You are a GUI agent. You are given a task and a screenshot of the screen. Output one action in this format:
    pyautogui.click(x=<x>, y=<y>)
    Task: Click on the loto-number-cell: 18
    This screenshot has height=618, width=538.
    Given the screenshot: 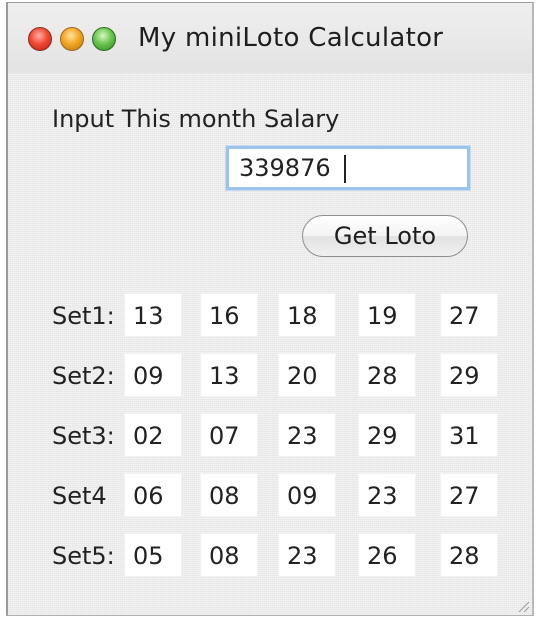 What is the action you would take?
    pyautogui.click(x=307, y=315)
    